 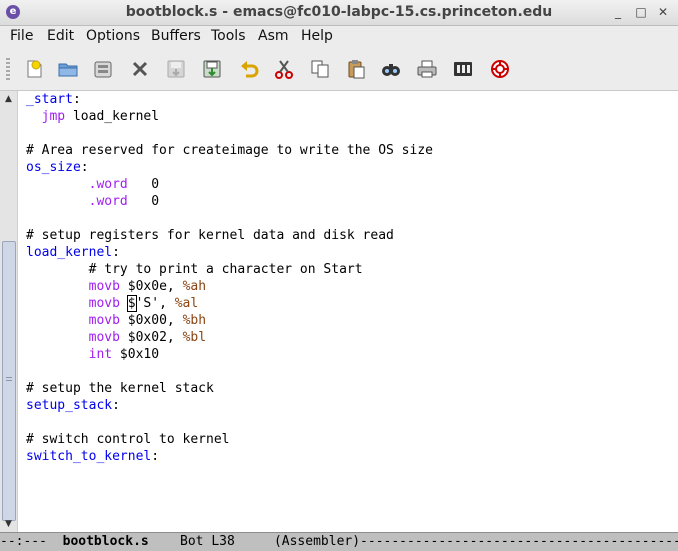 What do you see at coordinates (350, 320) in the screenshot?
I see `code-line: movb $0x00, %bh` at bounding box center [350, 320].